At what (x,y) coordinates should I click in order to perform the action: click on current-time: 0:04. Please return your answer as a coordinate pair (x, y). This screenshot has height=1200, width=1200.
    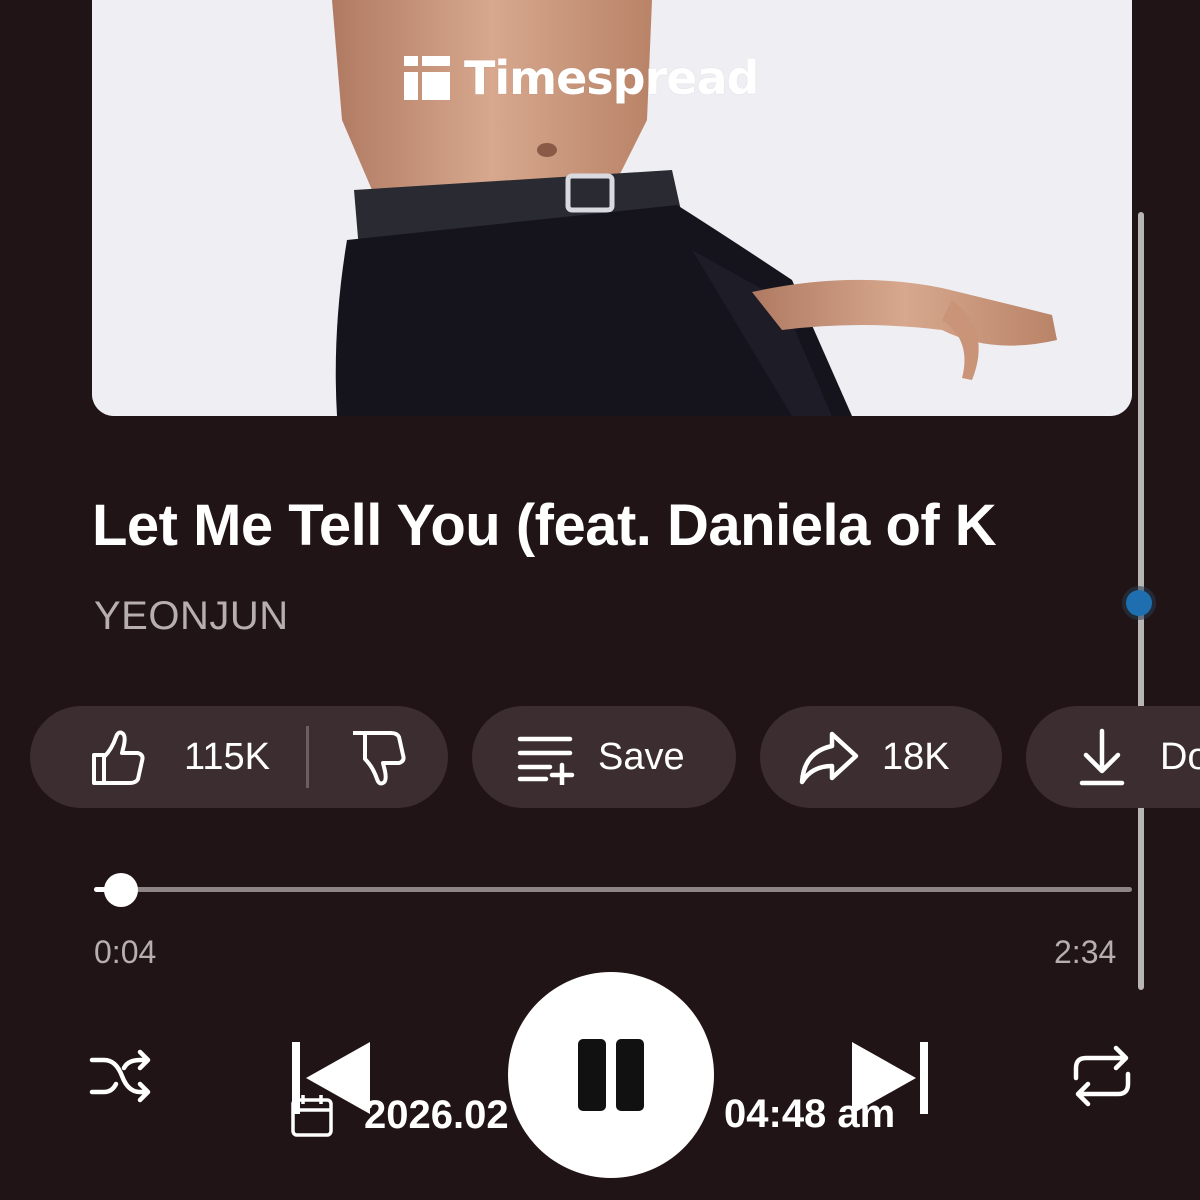
    Looking at the image, I should click on (125, 952).